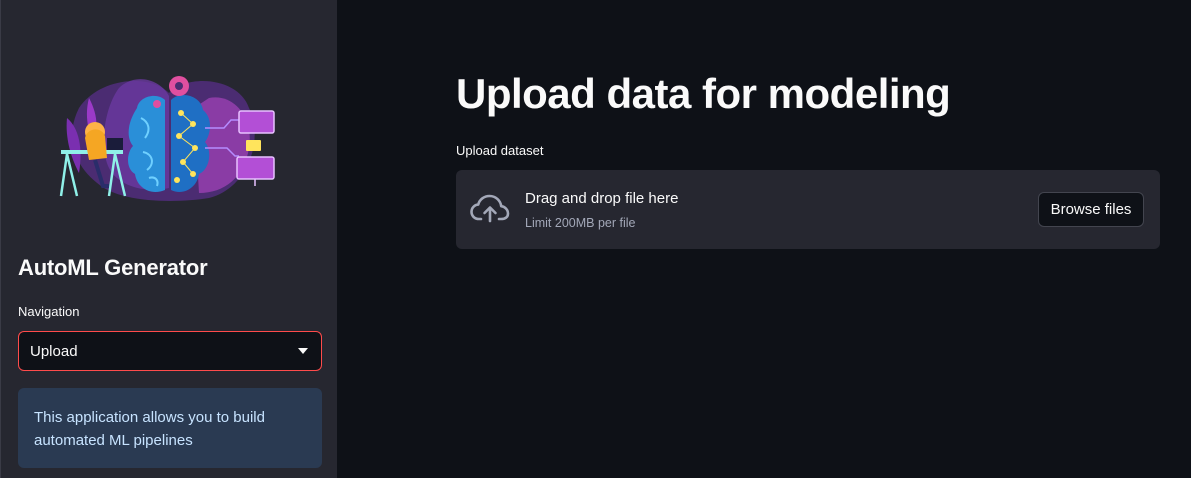 This screenshot has width=1191, height=478. Describe the element at coordinates (703, 93) in the screenshot. I see `page-title: Upload data for modeling` at that location.